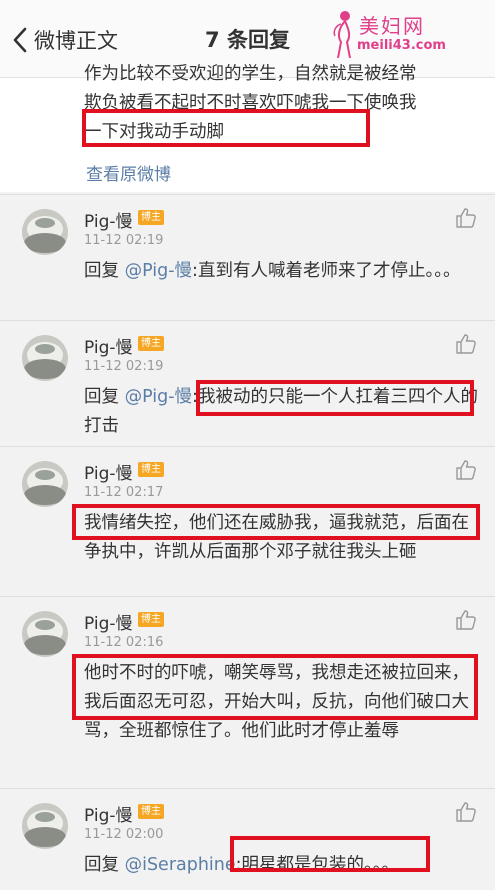  Describe the element at coordinates (392, 26) in the screenshot. I see `watermark-title: 美妇网` at that location.